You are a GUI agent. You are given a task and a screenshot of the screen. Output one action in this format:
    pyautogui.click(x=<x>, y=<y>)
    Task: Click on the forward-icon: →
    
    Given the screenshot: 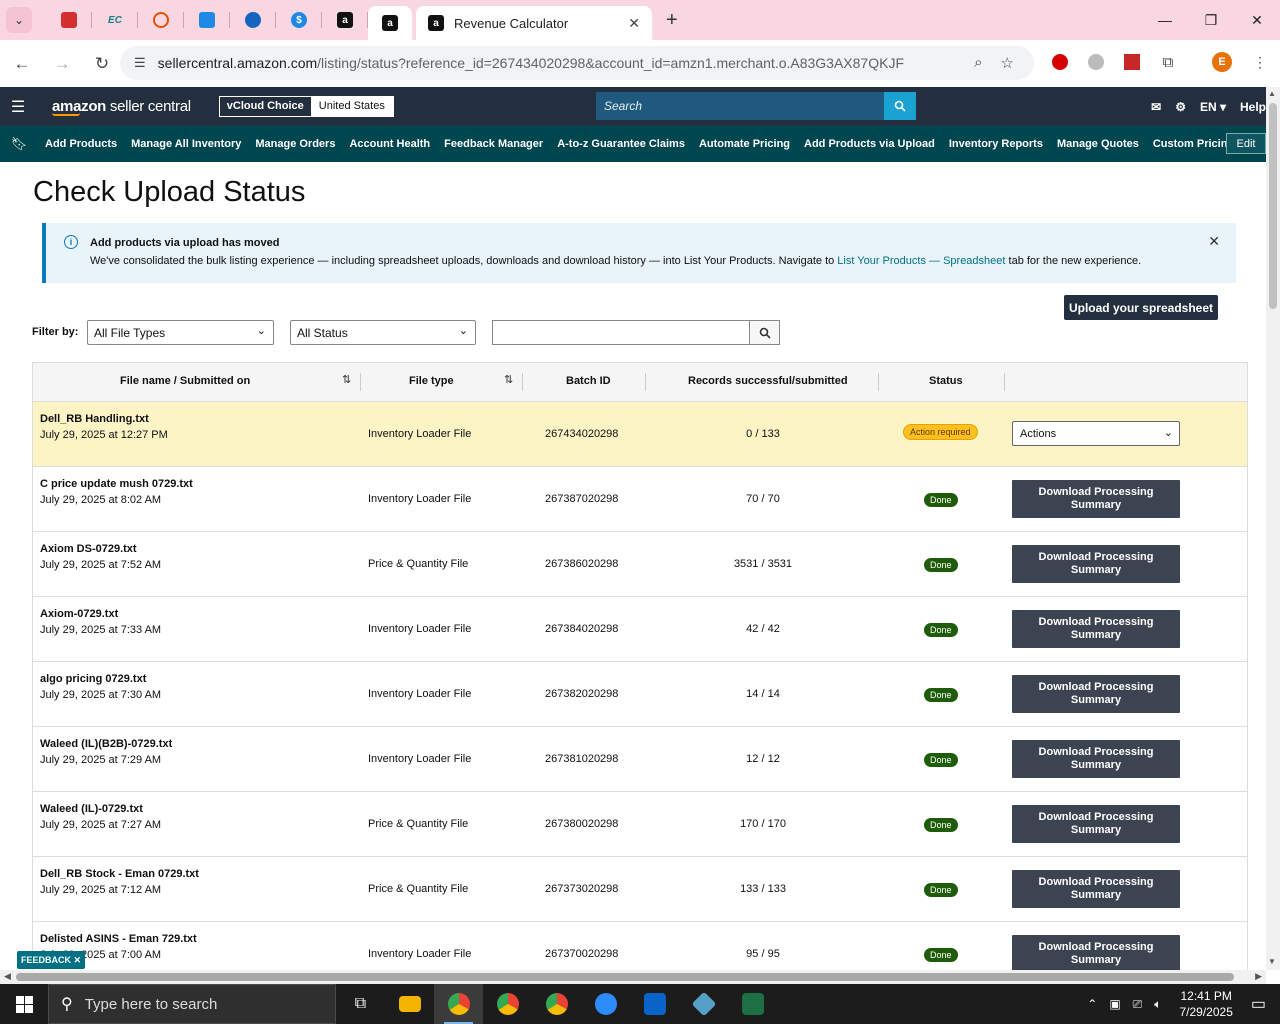 What is the action you would take?
    pyautogui.click(x=62, y=64)
    